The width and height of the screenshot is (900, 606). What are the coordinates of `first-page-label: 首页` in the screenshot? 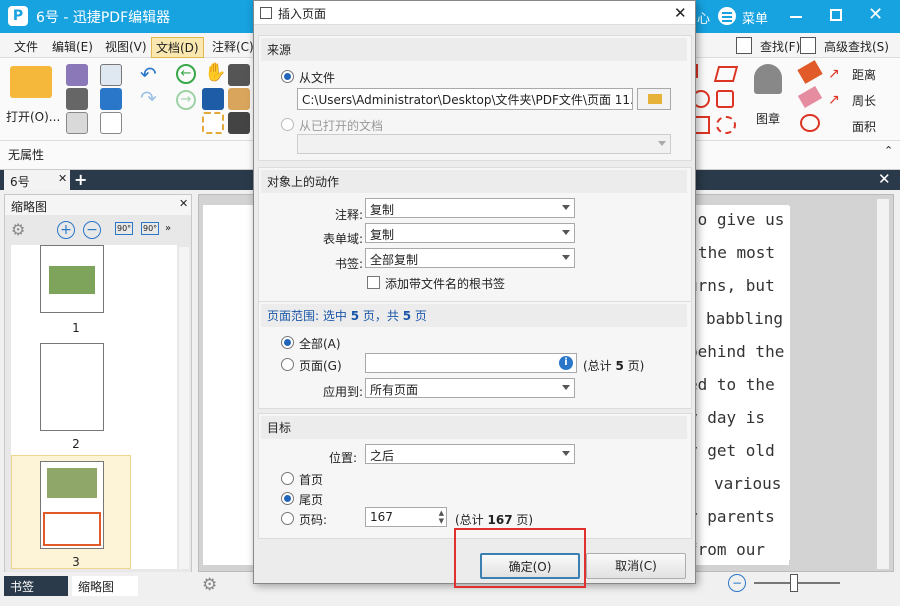 It's located at (311, 479).